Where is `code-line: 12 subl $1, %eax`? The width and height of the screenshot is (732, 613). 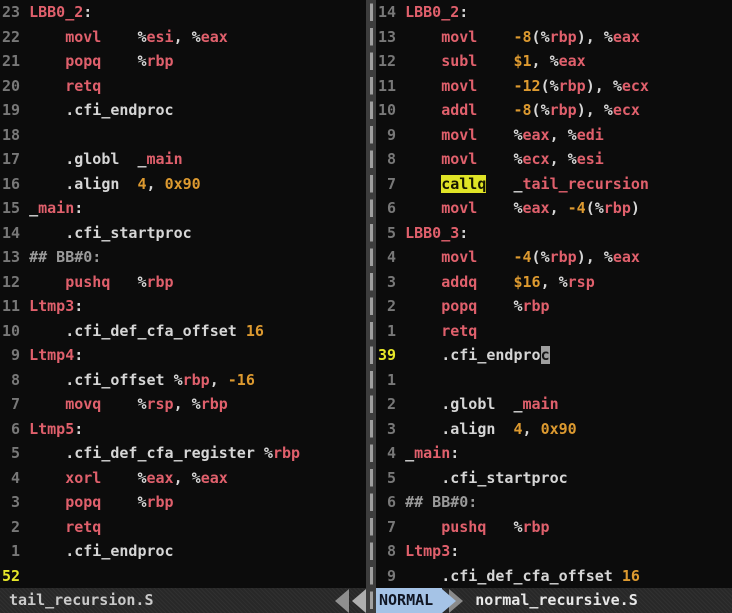
code-line: 12 subl $1, %eax is located at coordinates (555, 61).